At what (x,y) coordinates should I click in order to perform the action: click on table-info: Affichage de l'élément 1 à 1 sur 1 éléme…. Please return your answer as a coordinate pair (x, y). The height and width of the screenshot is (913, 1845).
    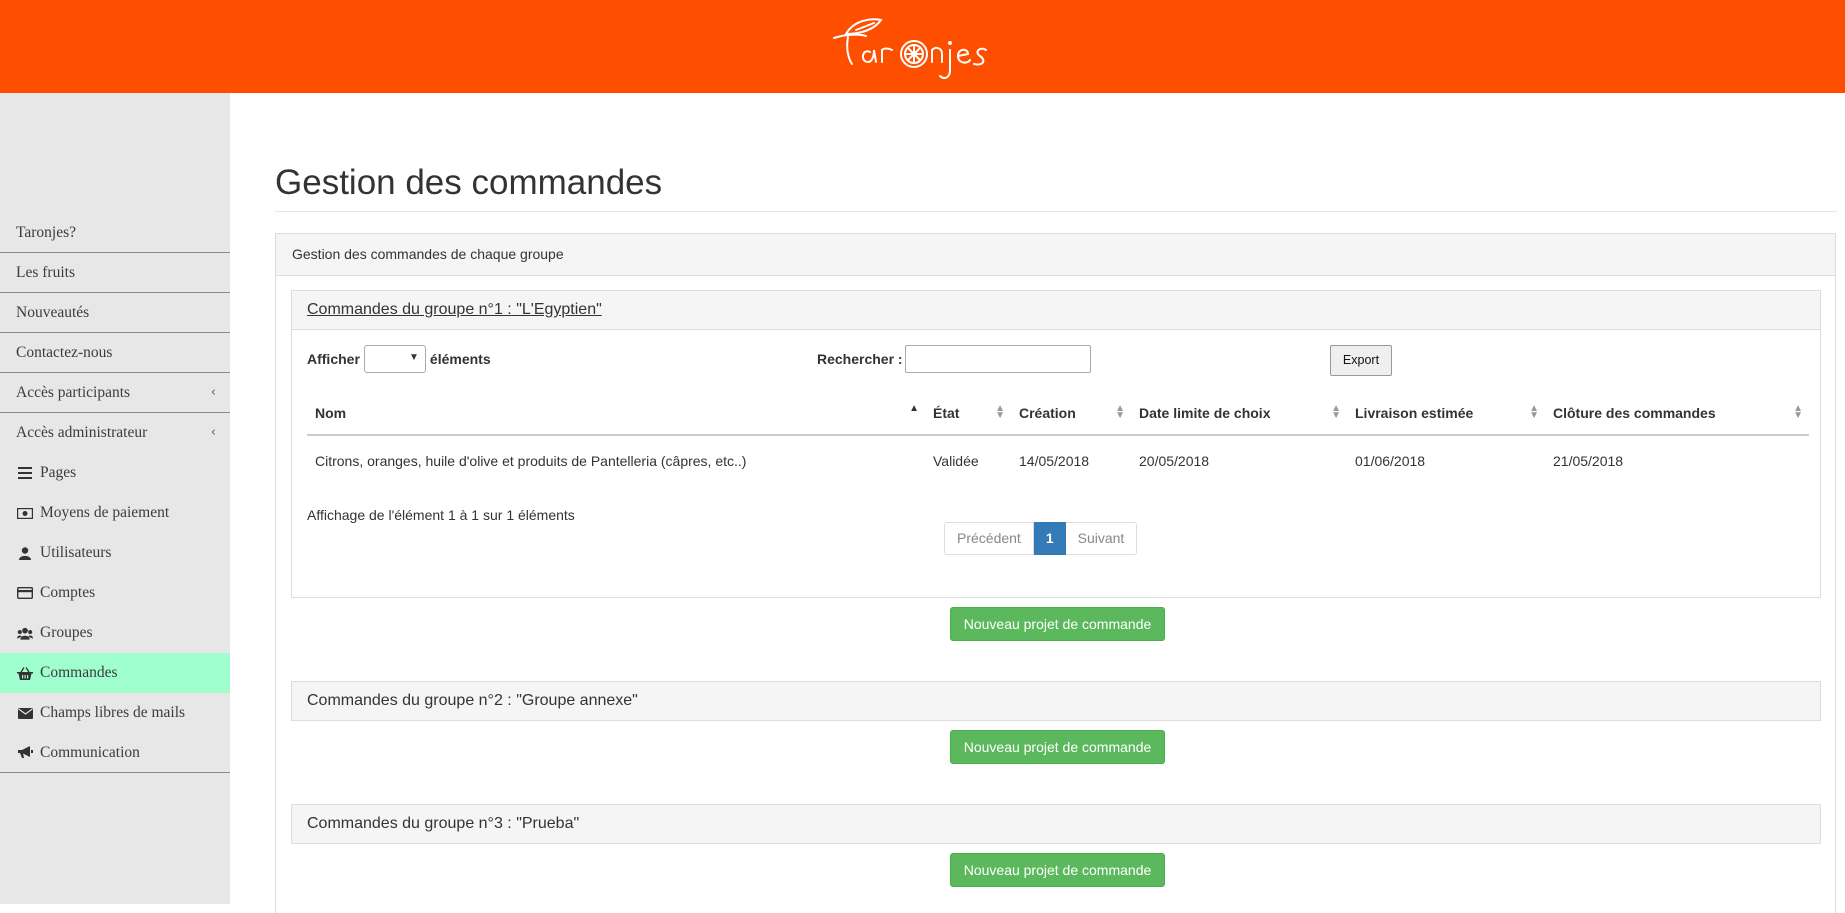
    Looking at the image, I should click on (441, 515).